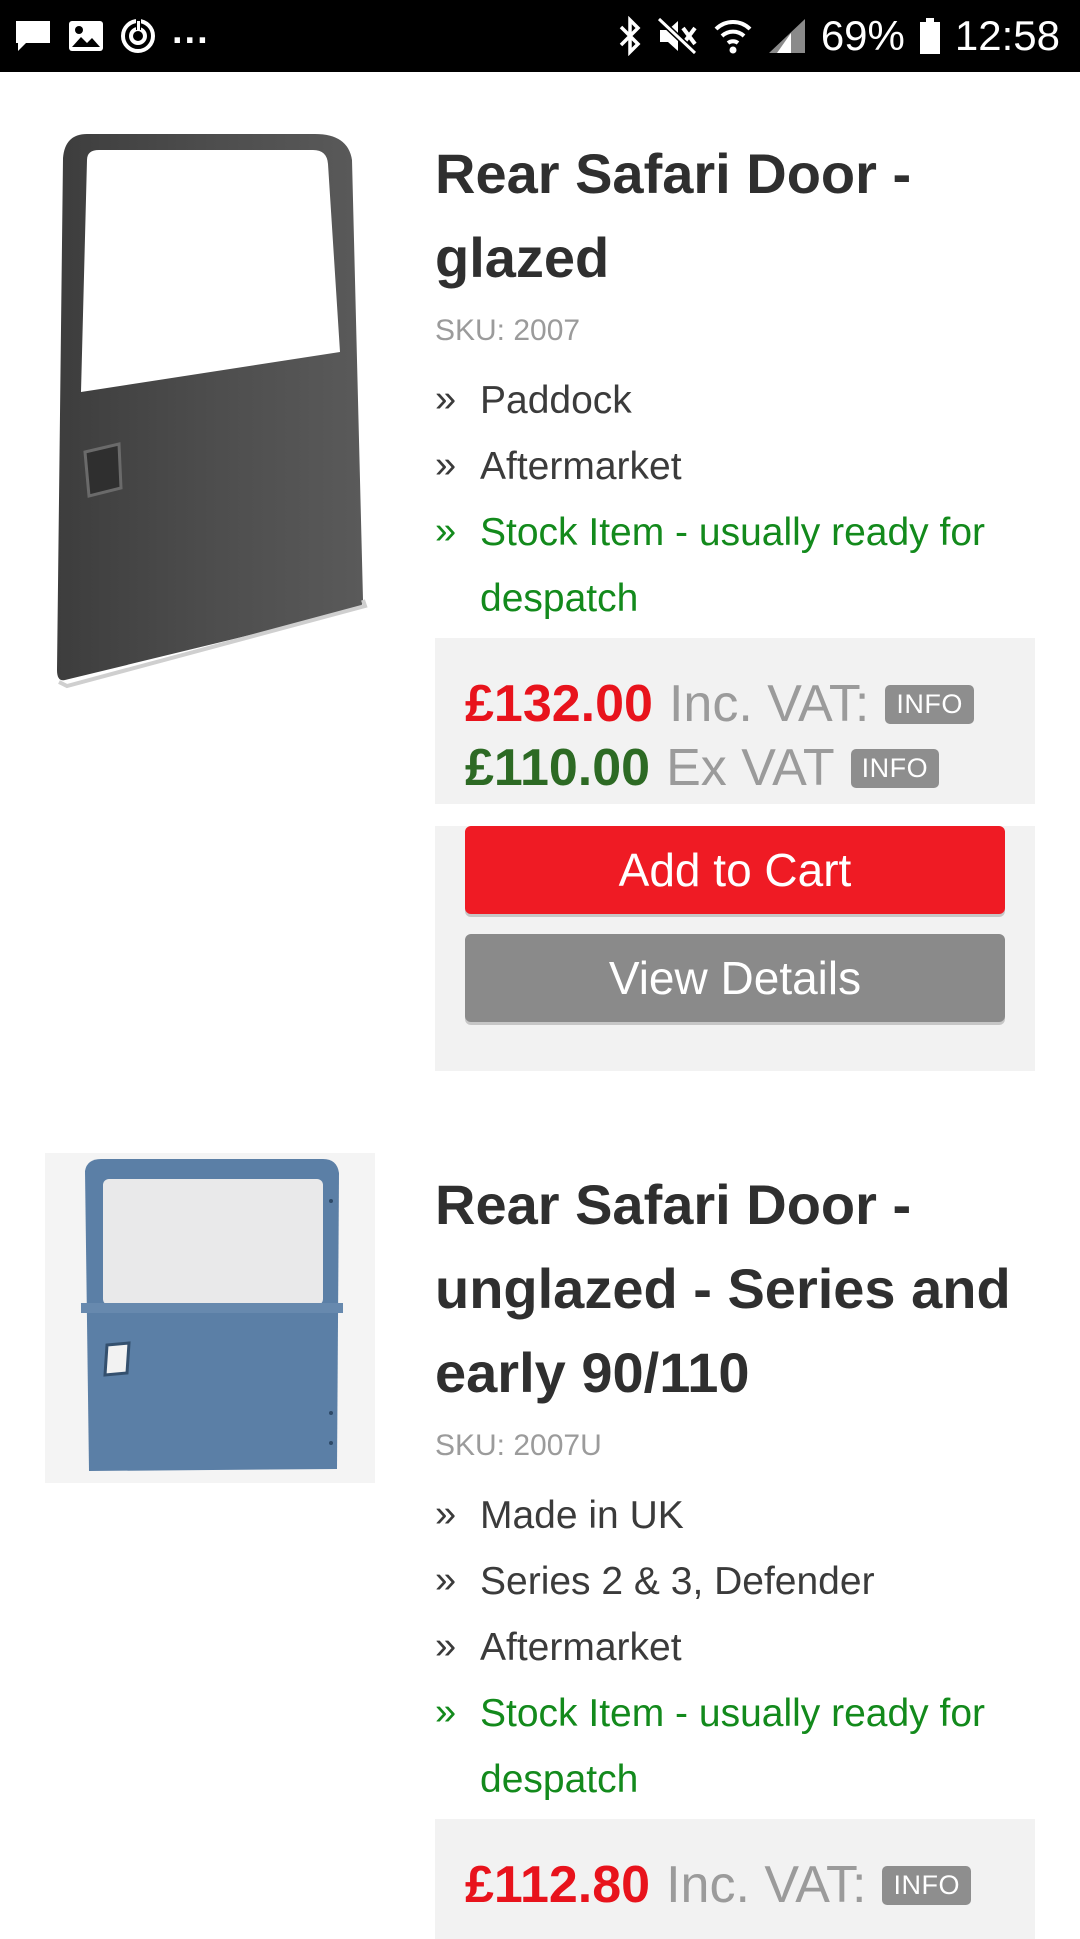  What do you see at coordinates (212, 1315) in the screenshot?
I see `blue-door-illustration` at bounding box center [212, 1315].